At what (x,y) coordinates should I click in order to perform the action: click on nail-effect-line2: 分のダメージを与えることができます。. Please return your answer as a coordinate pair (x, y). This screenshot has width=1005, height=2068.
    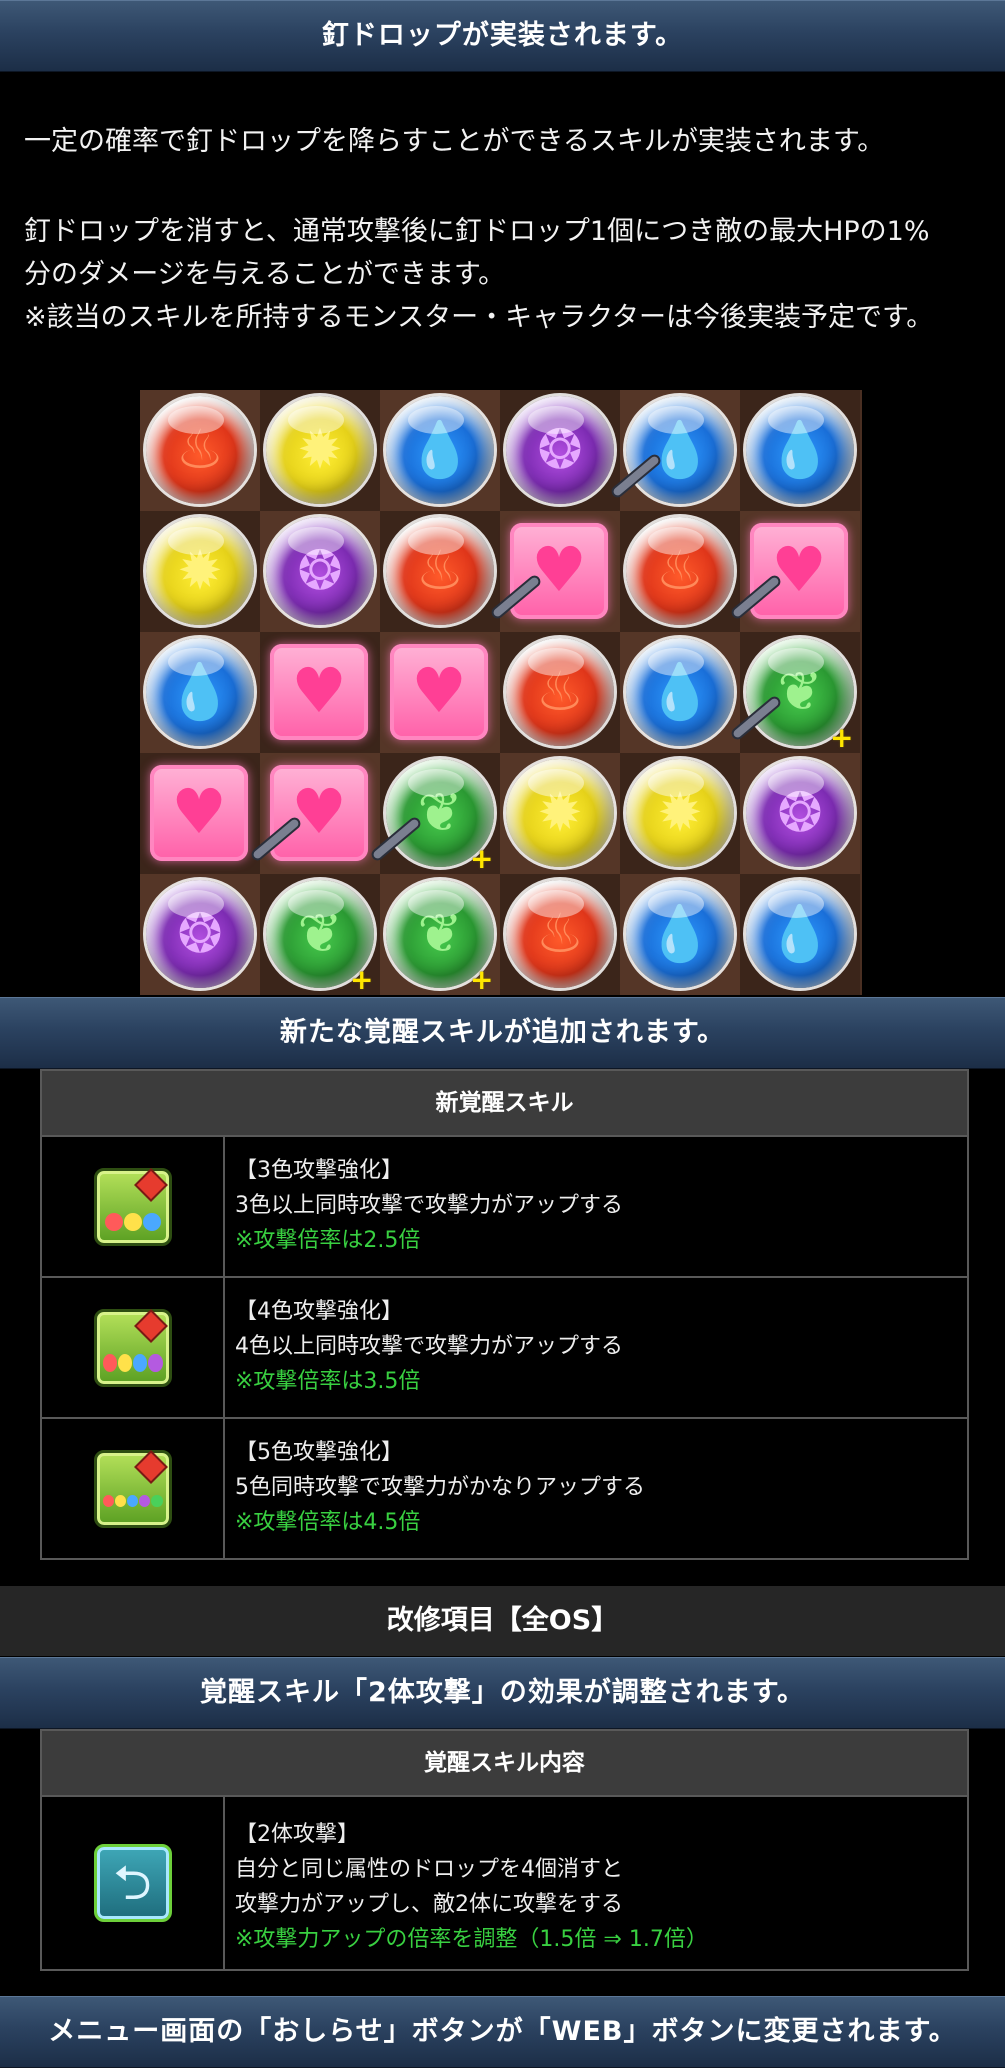
    Looking at the image, I should click on (265, 274).